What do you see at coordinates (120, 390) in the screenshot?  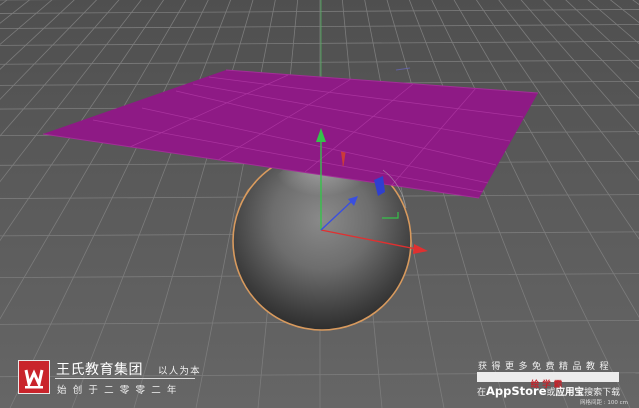 I see `brand-since: 始创于二零零二年` at bounding box center [120, 390].